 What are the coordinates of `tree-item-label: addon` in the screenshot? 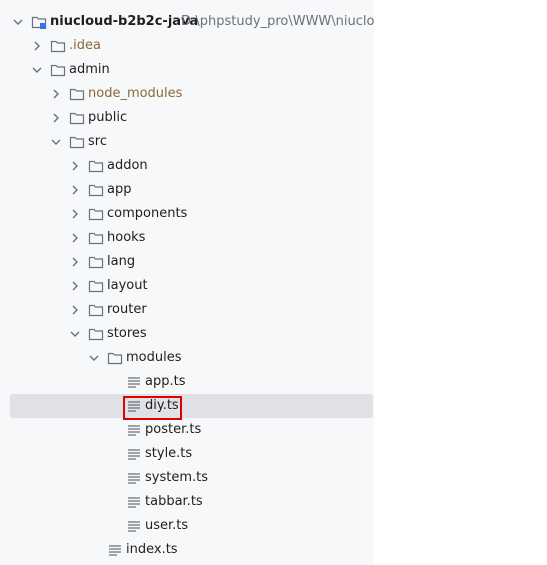 It's located at (127, 165).